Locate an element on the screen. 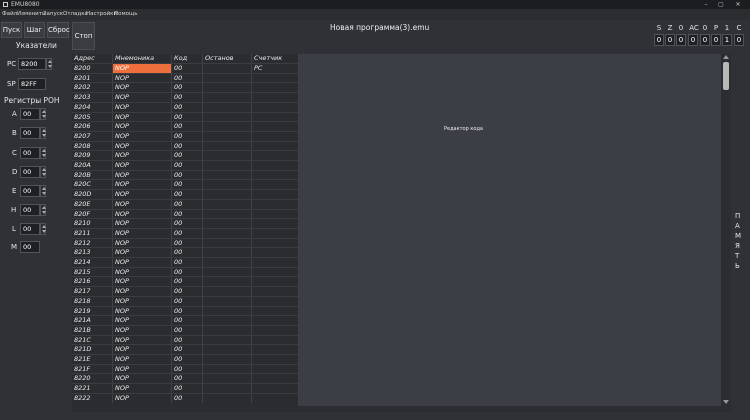  menu-help: Помощь is located at coordinates (125, 14).